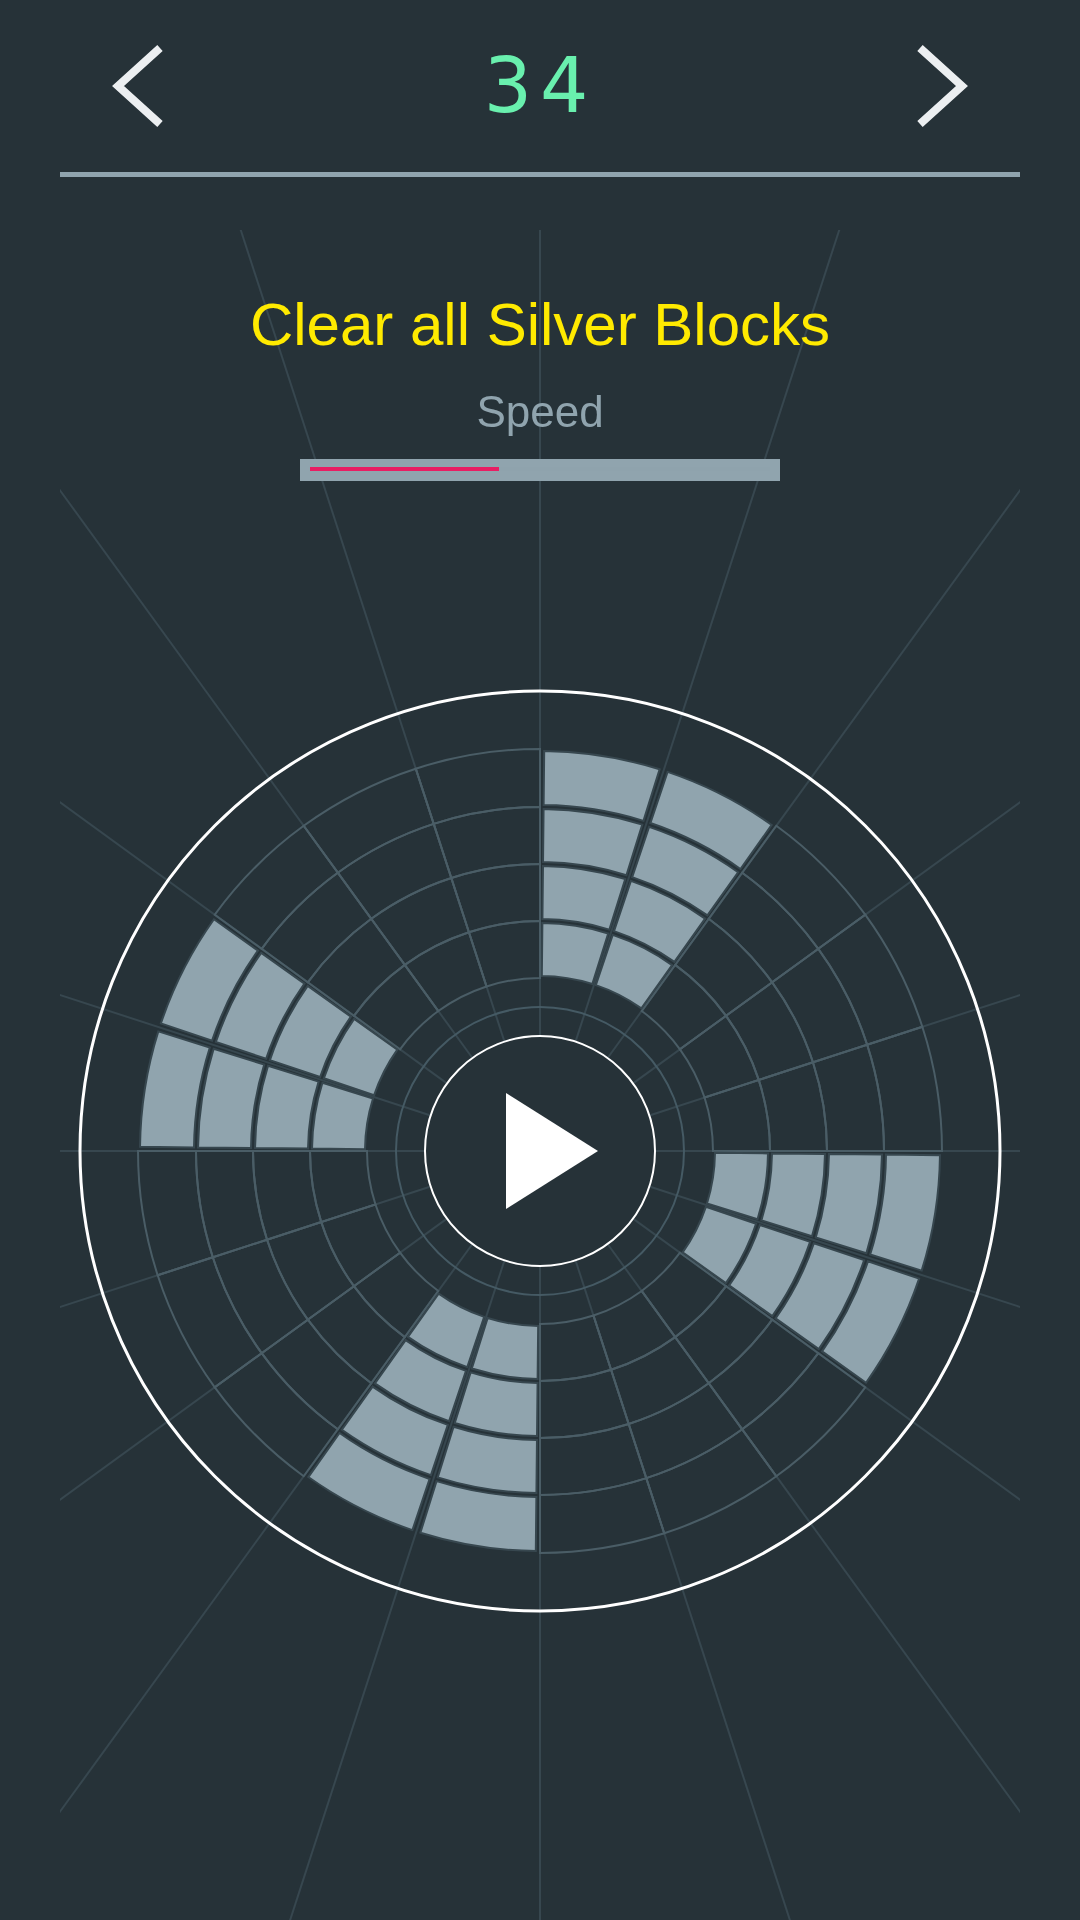 The image size is (1080, 1920). I want to click on play-button, so click(540, 1151).